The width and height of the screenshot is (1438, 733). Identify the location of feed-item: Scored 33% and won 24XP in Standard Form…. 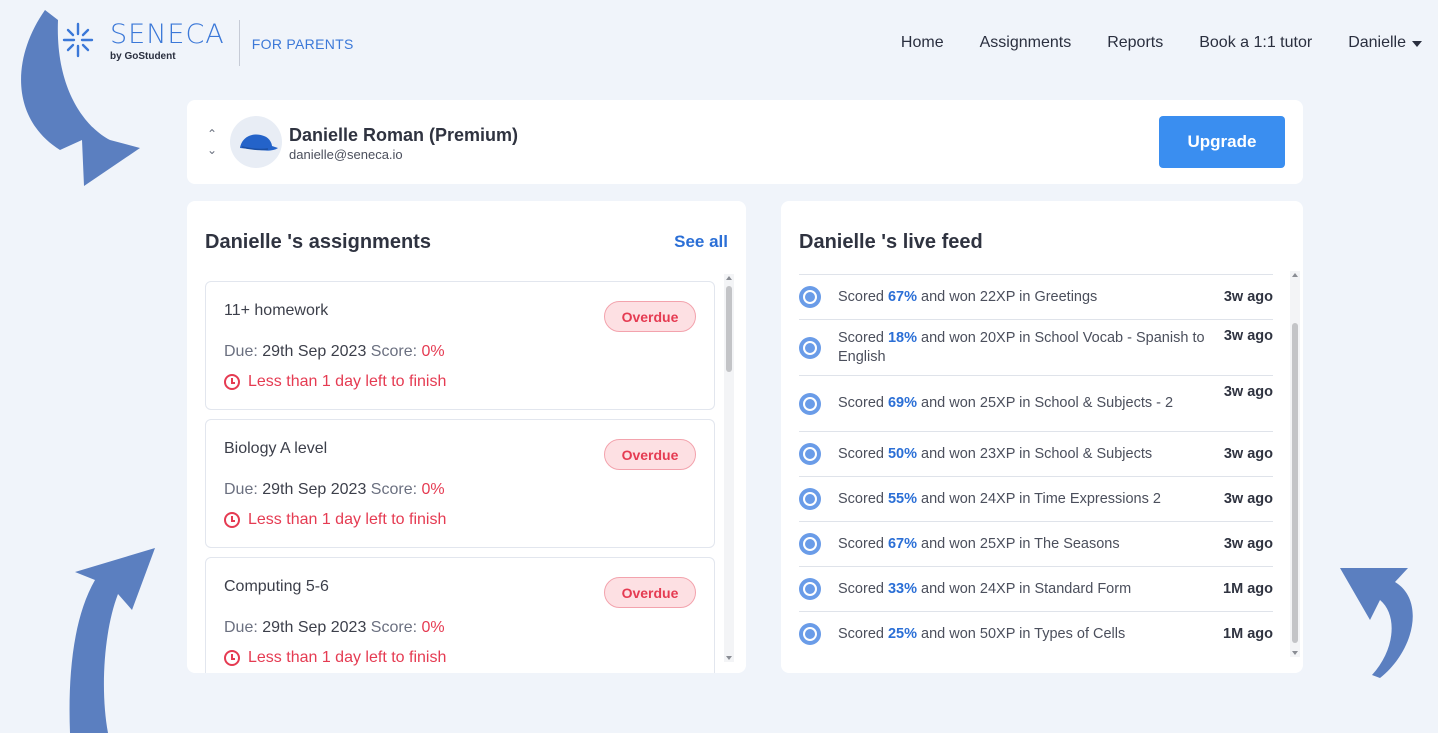
(1036, 588).